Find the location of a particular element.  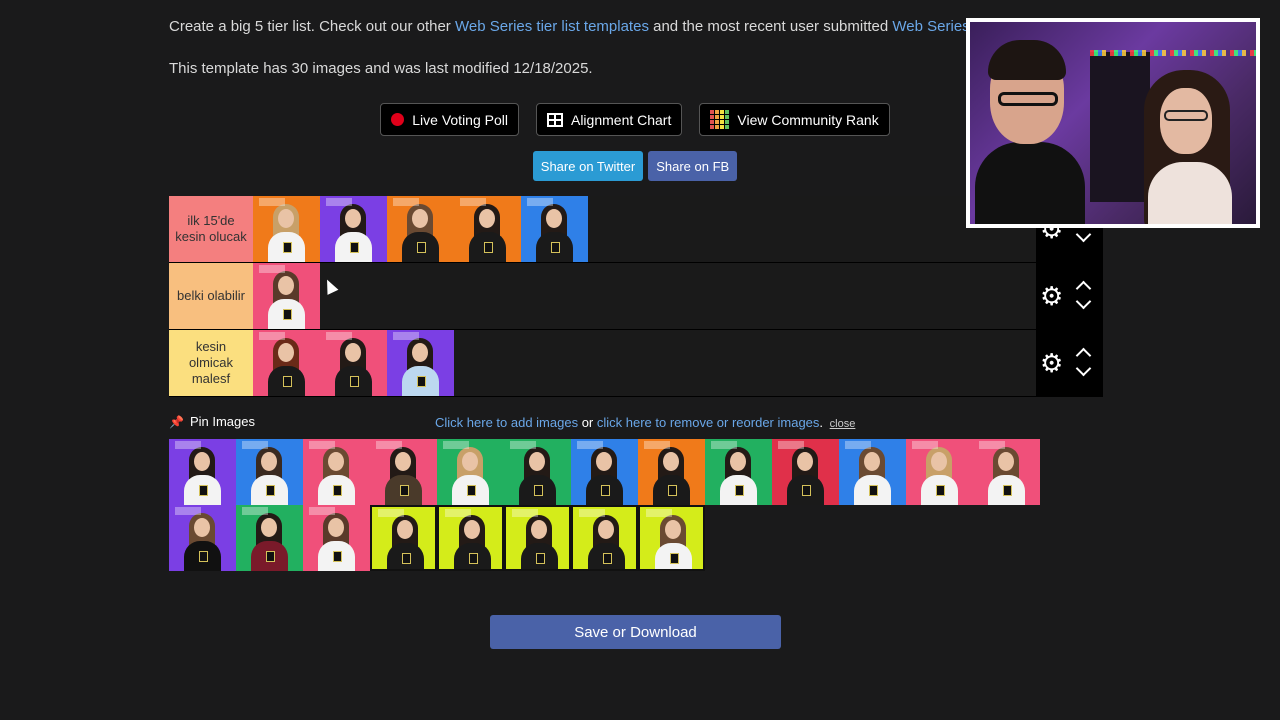

pushpin-icon: 📌 is located at coordinates (176, 421).